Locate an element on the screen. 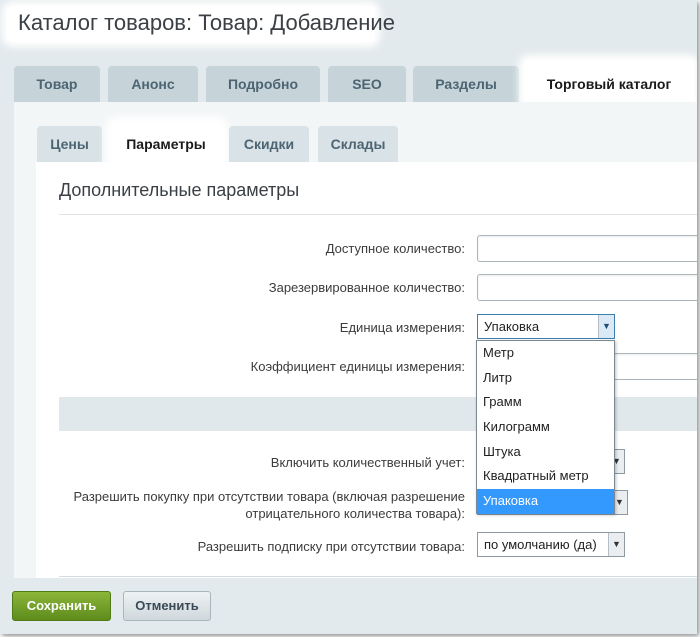  divider is located at coordinates (378, 214).